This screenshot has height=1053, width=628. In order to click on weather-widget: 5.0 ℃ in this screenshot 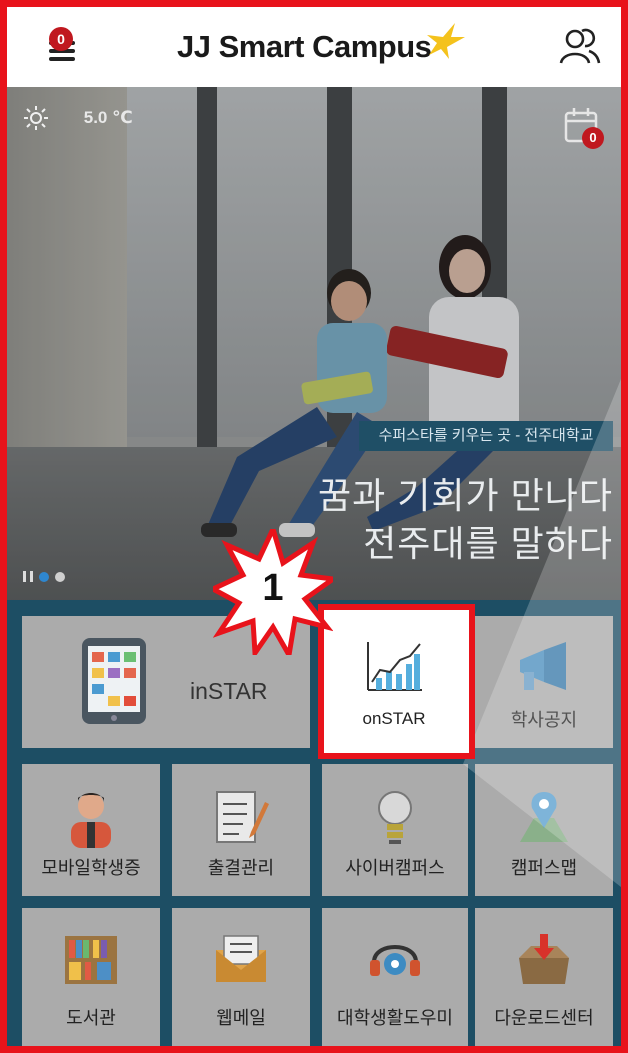, I will do `click(78, 118)`.